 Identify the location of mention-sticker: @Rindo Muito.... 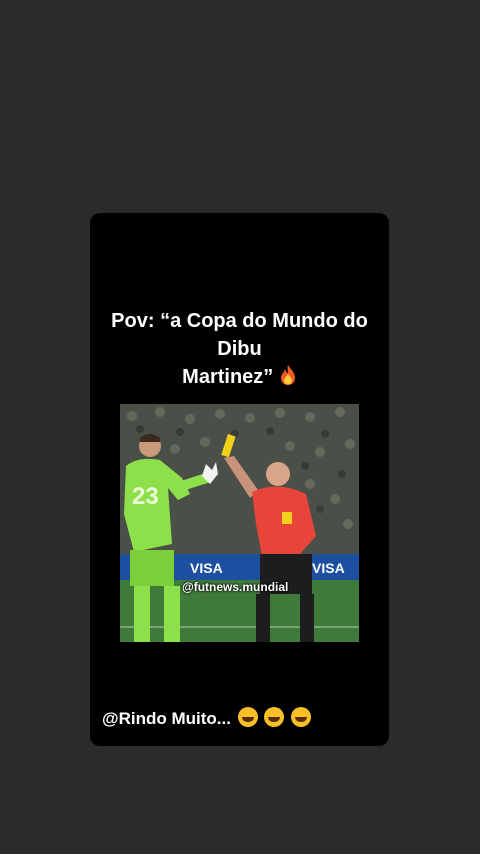
(207, 718).